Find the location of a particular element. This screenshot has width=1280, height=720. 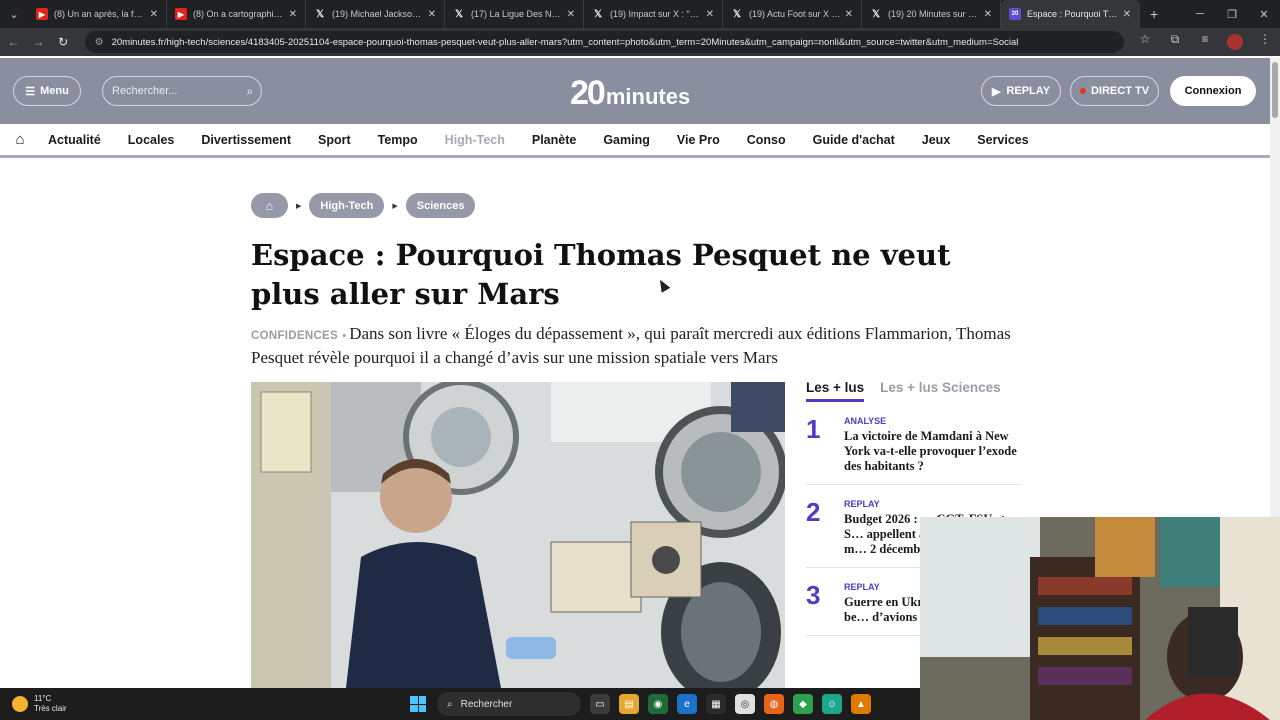

edge-icon: e is located at coordinates (687, 704).